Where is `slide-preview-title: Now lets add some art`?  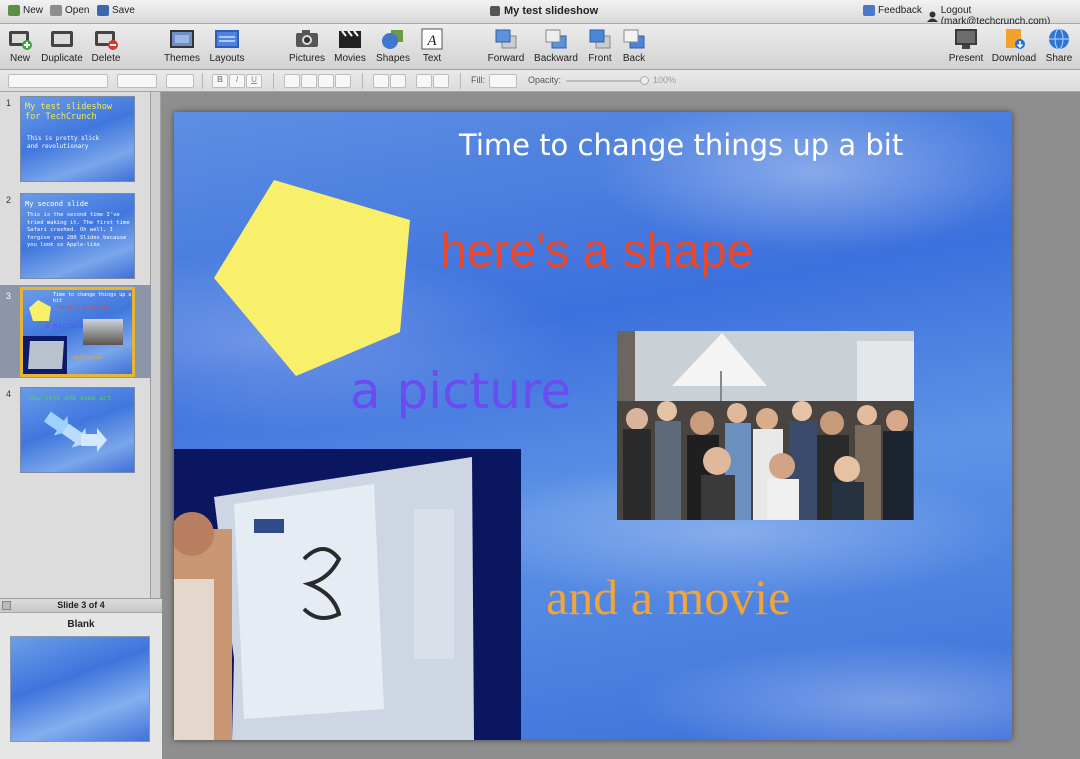 slide-preview-title: Now lets add some art is located at coordinates (70, 398).